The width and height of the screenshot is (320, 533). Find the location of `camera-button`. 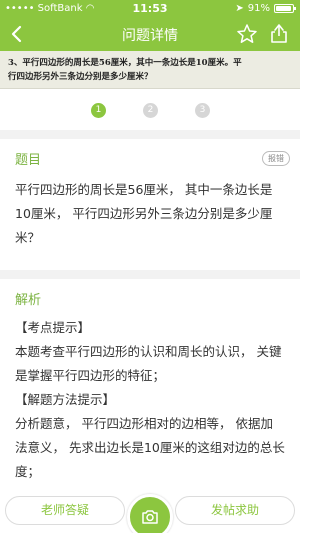

camera-button is located at coordinates (150, 513).